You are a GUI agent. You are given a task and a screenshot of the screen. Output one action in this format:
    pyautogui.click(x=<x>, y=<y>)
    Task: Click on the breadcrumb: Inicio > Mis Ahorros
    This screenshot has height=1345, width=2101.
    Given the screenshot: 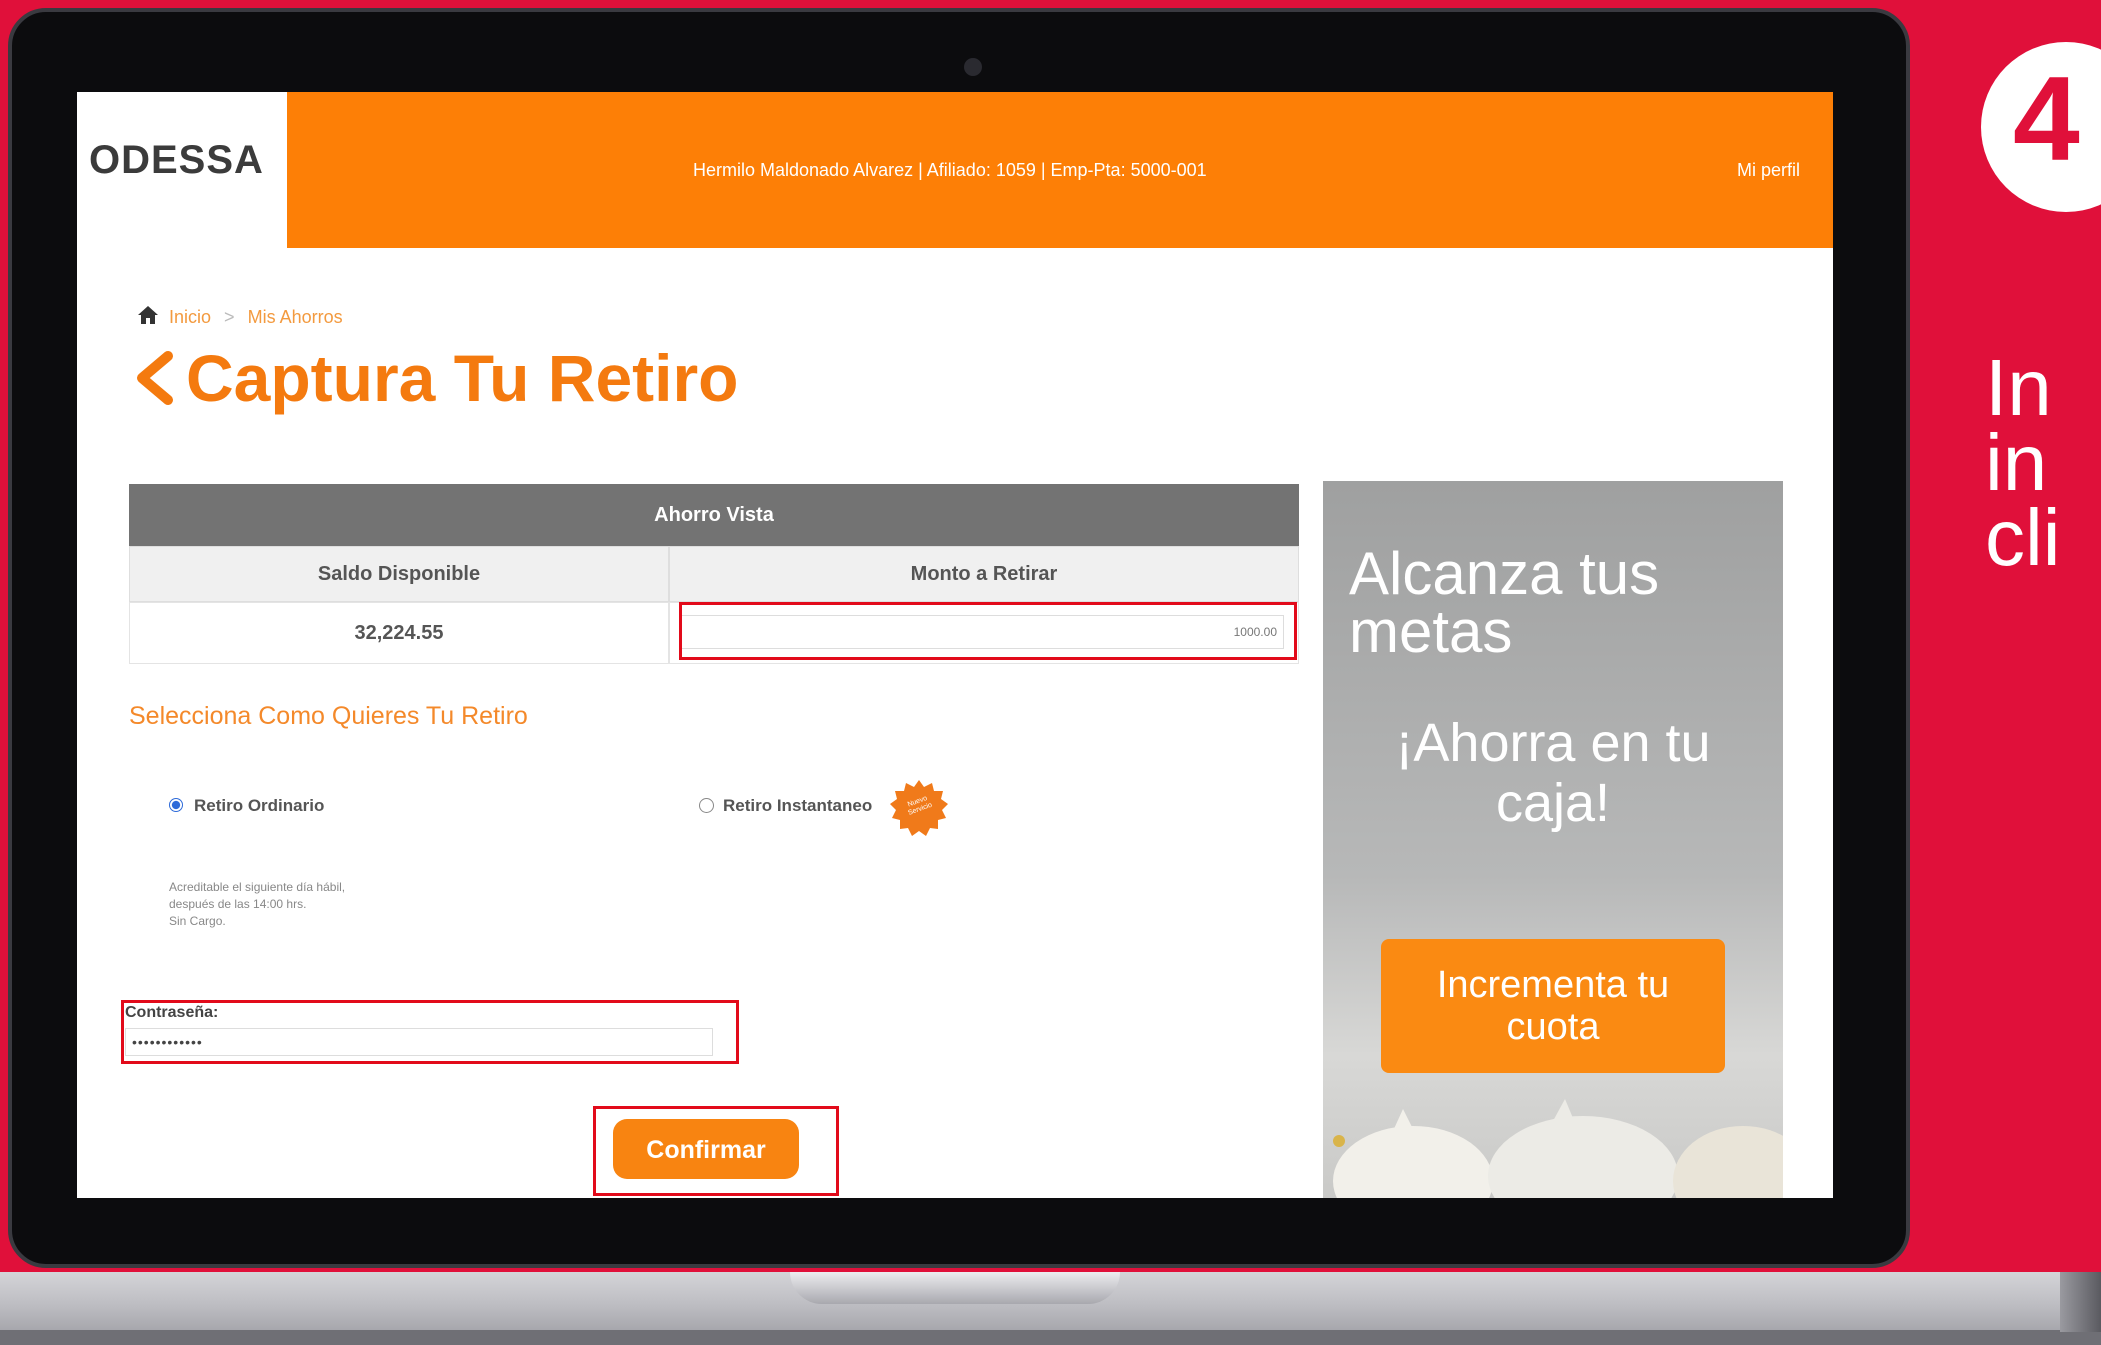 What is the action you would take?
    pyautogui.click(x=260, y=317)
    